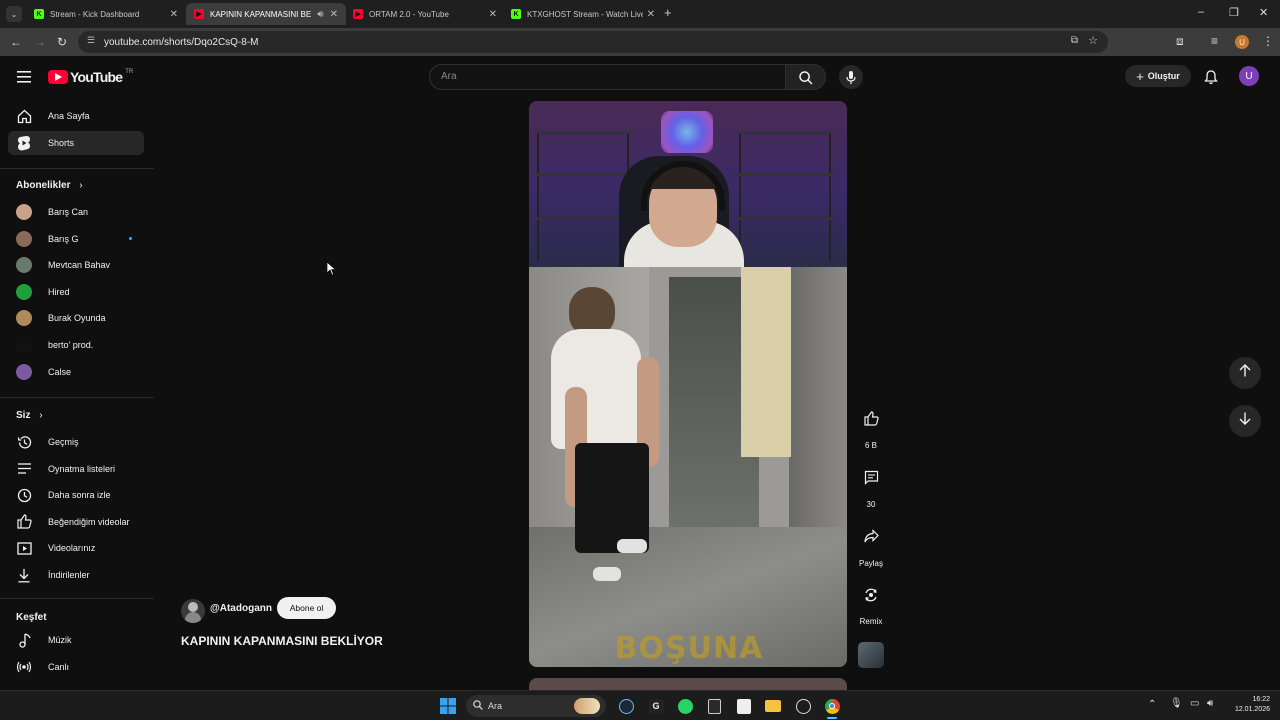 The image size is (1280, 720). I want to click on sidebar-item-calse: Calse, so click(76, 372).